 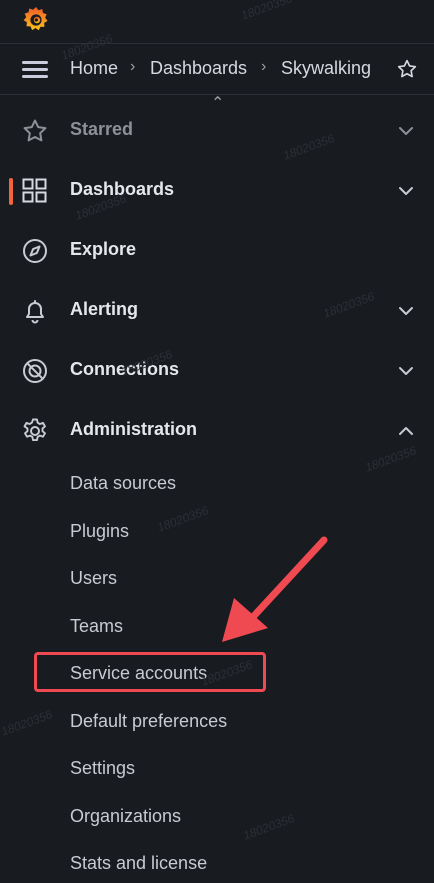 What do you see at coordinates (125, 369) in the screenshot?
I see `nav-item-label: Connections` at bounding box center [125, 369].